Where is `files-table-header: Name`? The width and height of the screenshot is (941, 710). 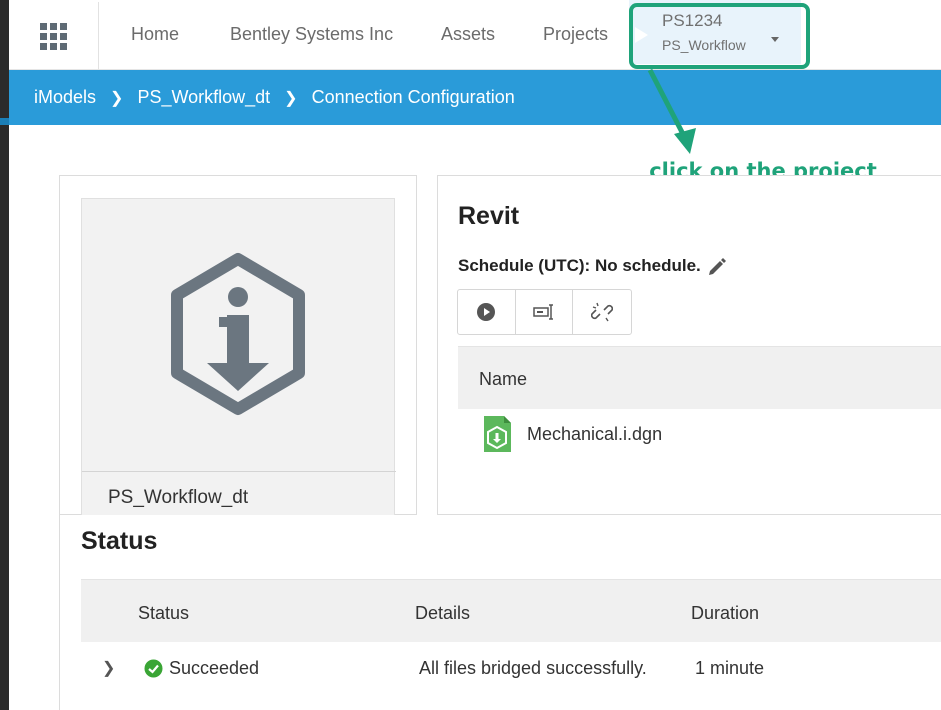 files-table-header: Name is located at coordinates (699, 377).